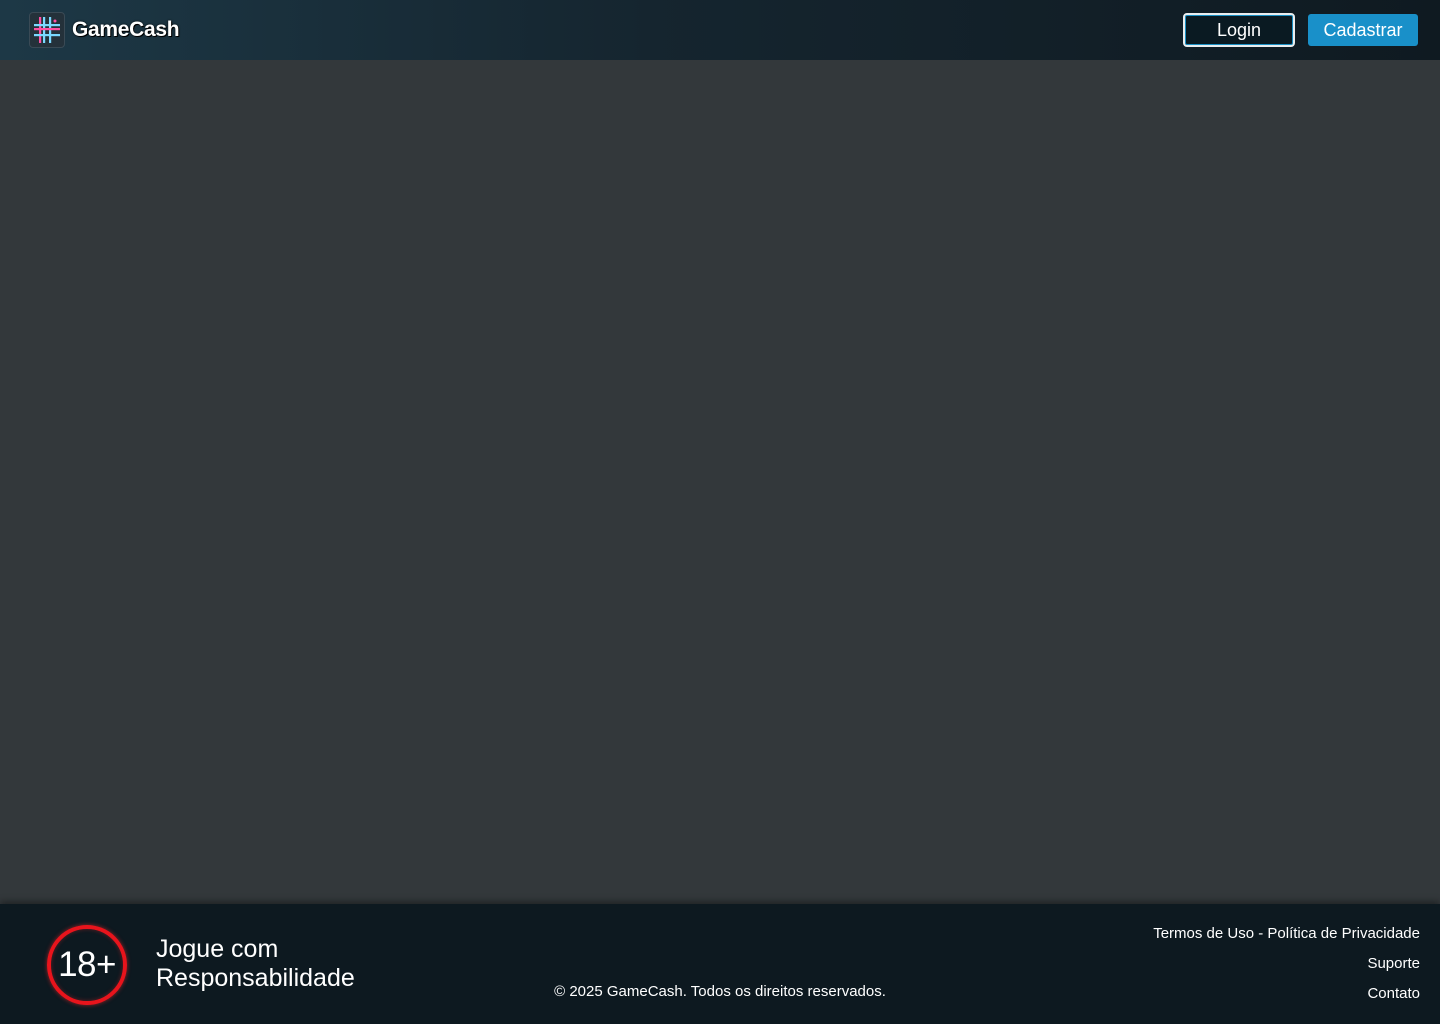  Describe the element at coordinates (126, 29) in the screenshot. I see `brand-name: GameCash` at that location.